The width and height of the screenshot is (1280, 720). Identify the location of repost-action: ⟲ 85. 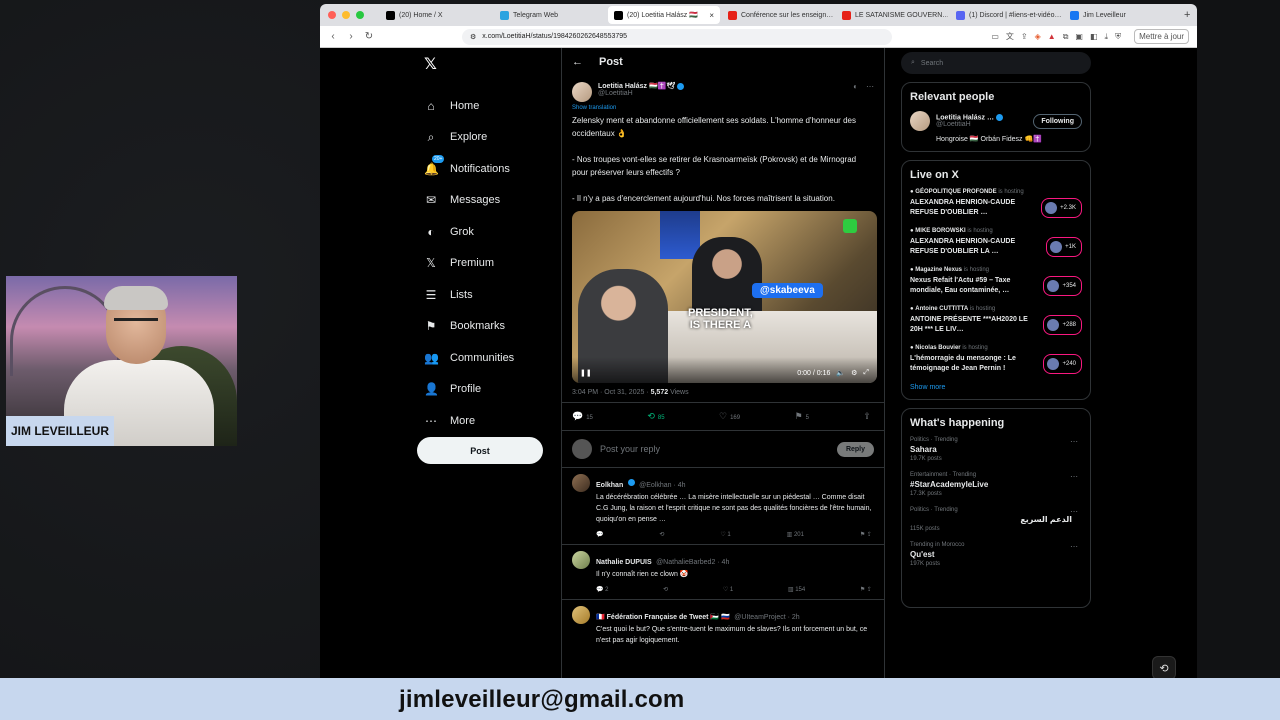
(655, 416).